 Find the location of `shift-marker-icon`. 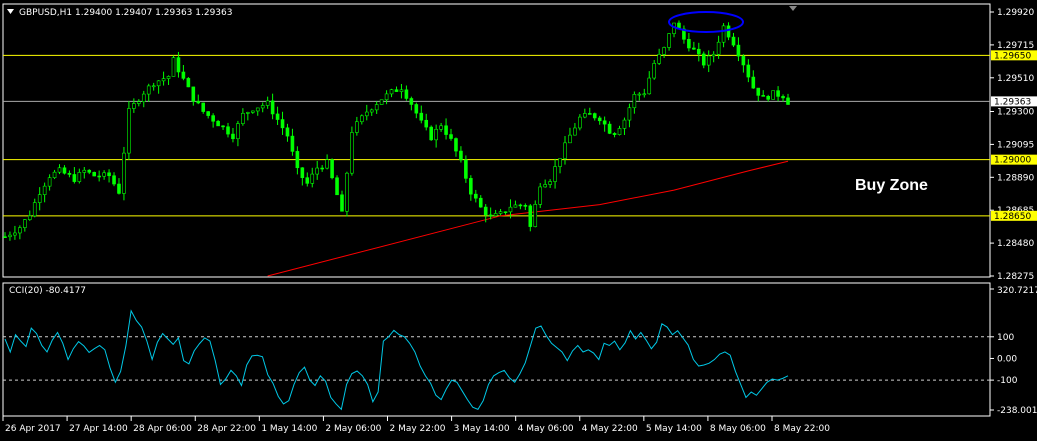

shift-marker-icon is located at coordinates (793, 8).